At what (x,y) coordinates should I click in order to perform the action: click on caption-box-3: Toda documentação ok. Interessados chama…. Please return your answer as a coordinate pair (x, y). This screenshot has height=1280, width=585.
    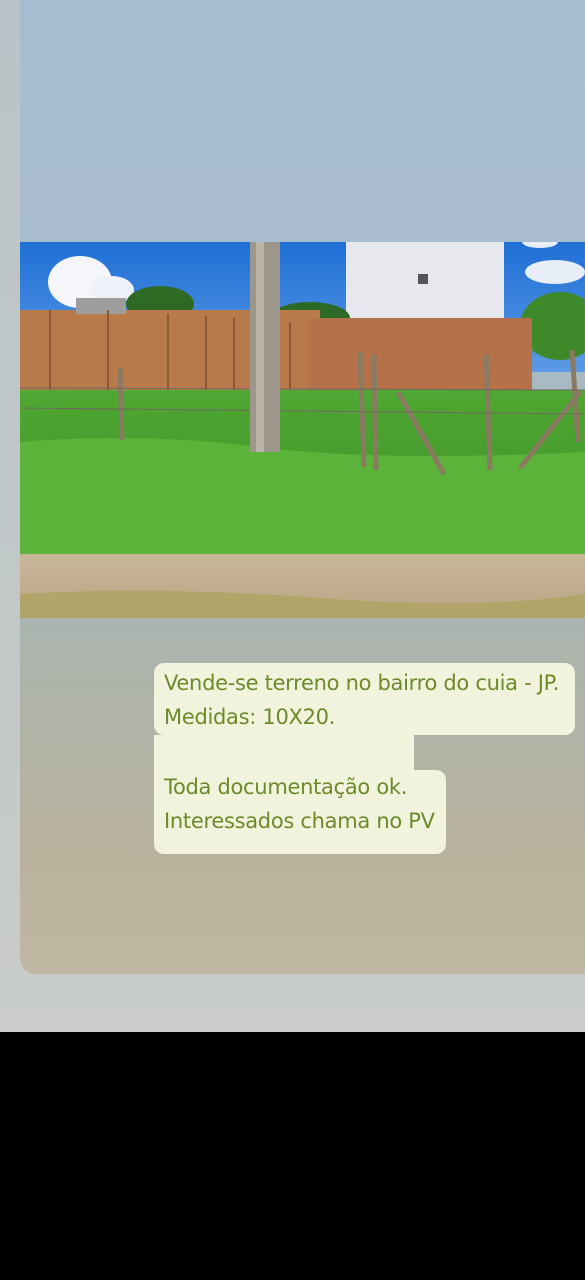
    Looking at the image, I should click on (300, 812).